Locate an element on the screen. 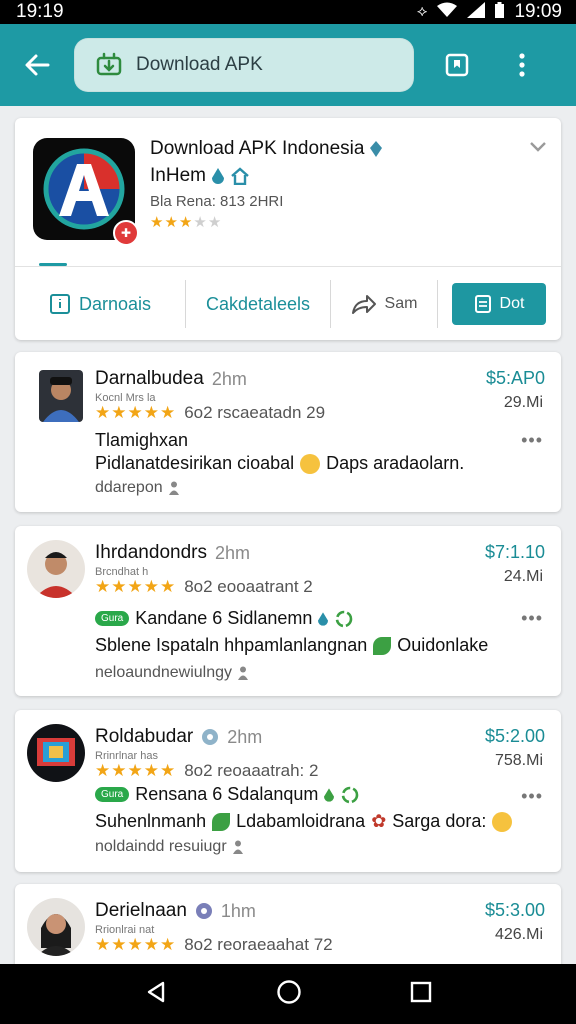 Image resolution: width=576 pixels, height=1024 pixels. review-title: Gura Kandane 6 Sidlanemn is located at coordinates (224, 618).